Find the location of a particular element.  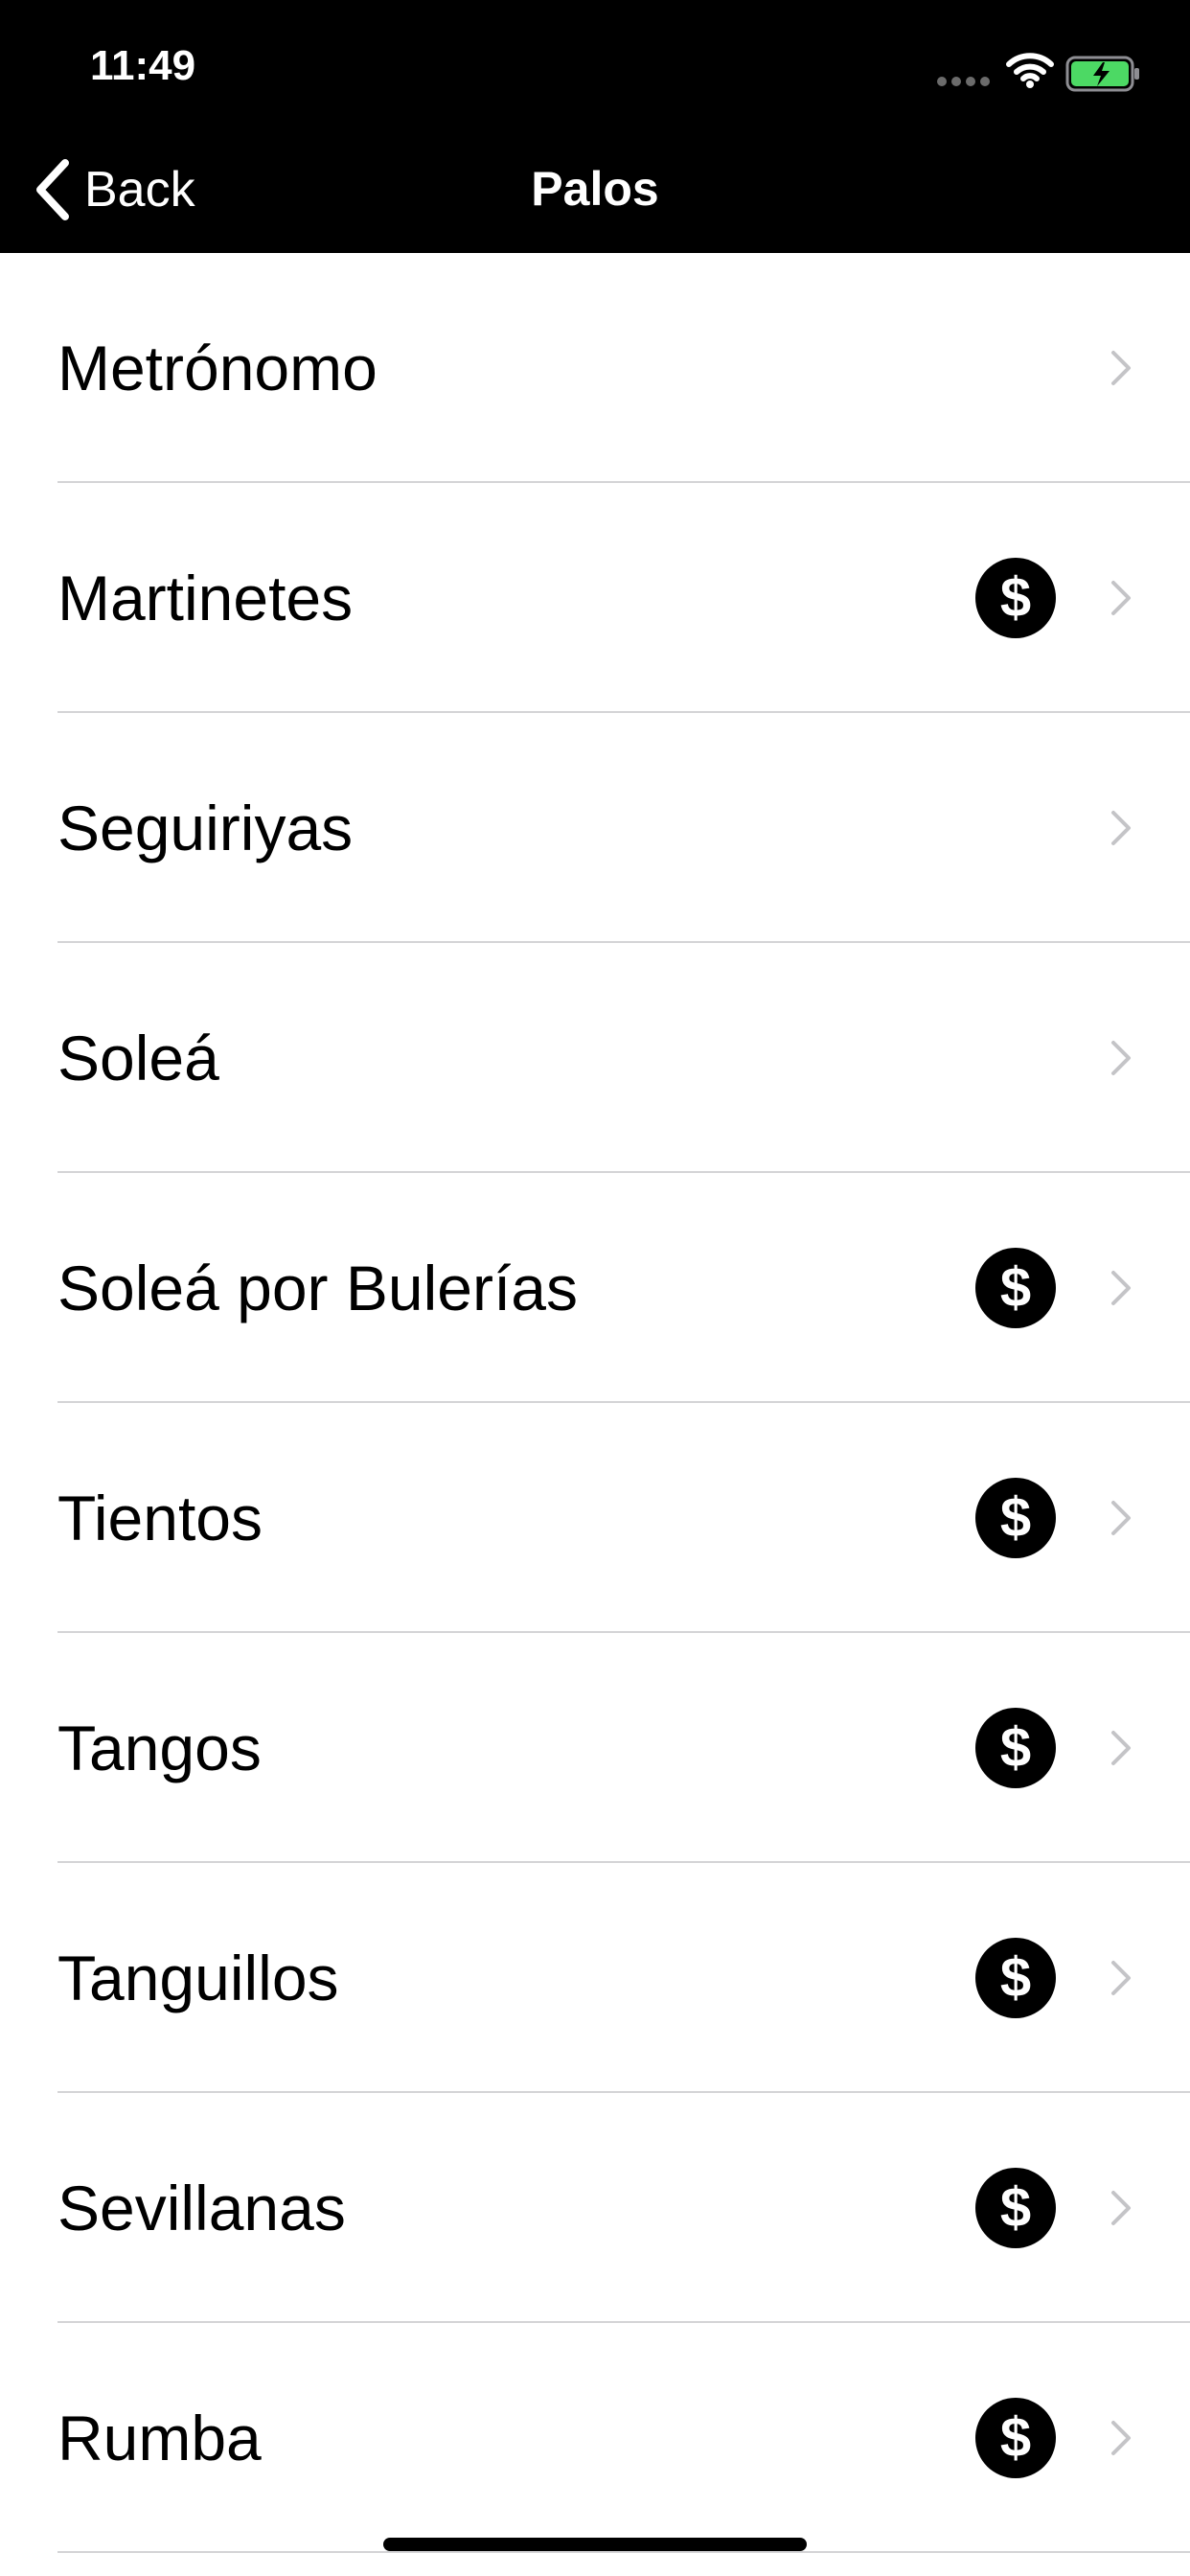

list-item-label: Soleá por Bulerías is located at coordinates (318, 1288).